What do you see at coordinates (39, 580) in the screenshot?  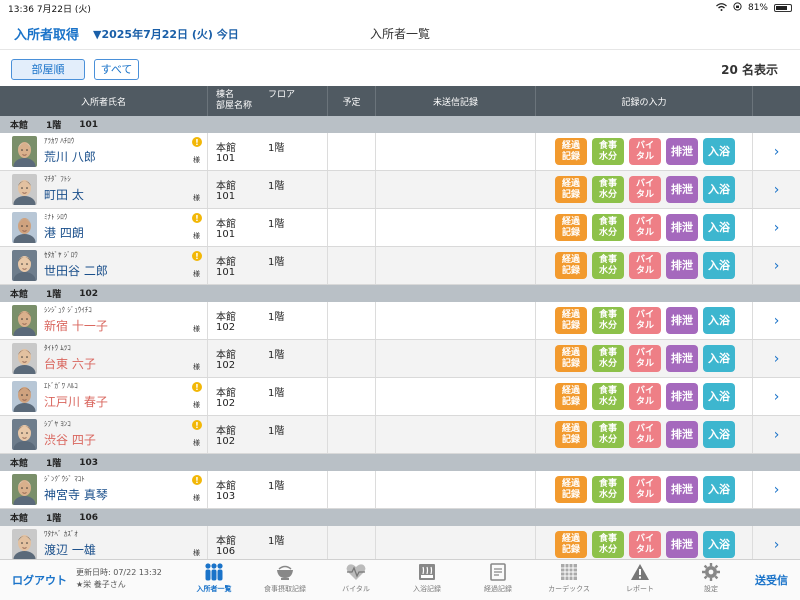 I see `logout-button: ログアウト` at bounding box center [39, 580].